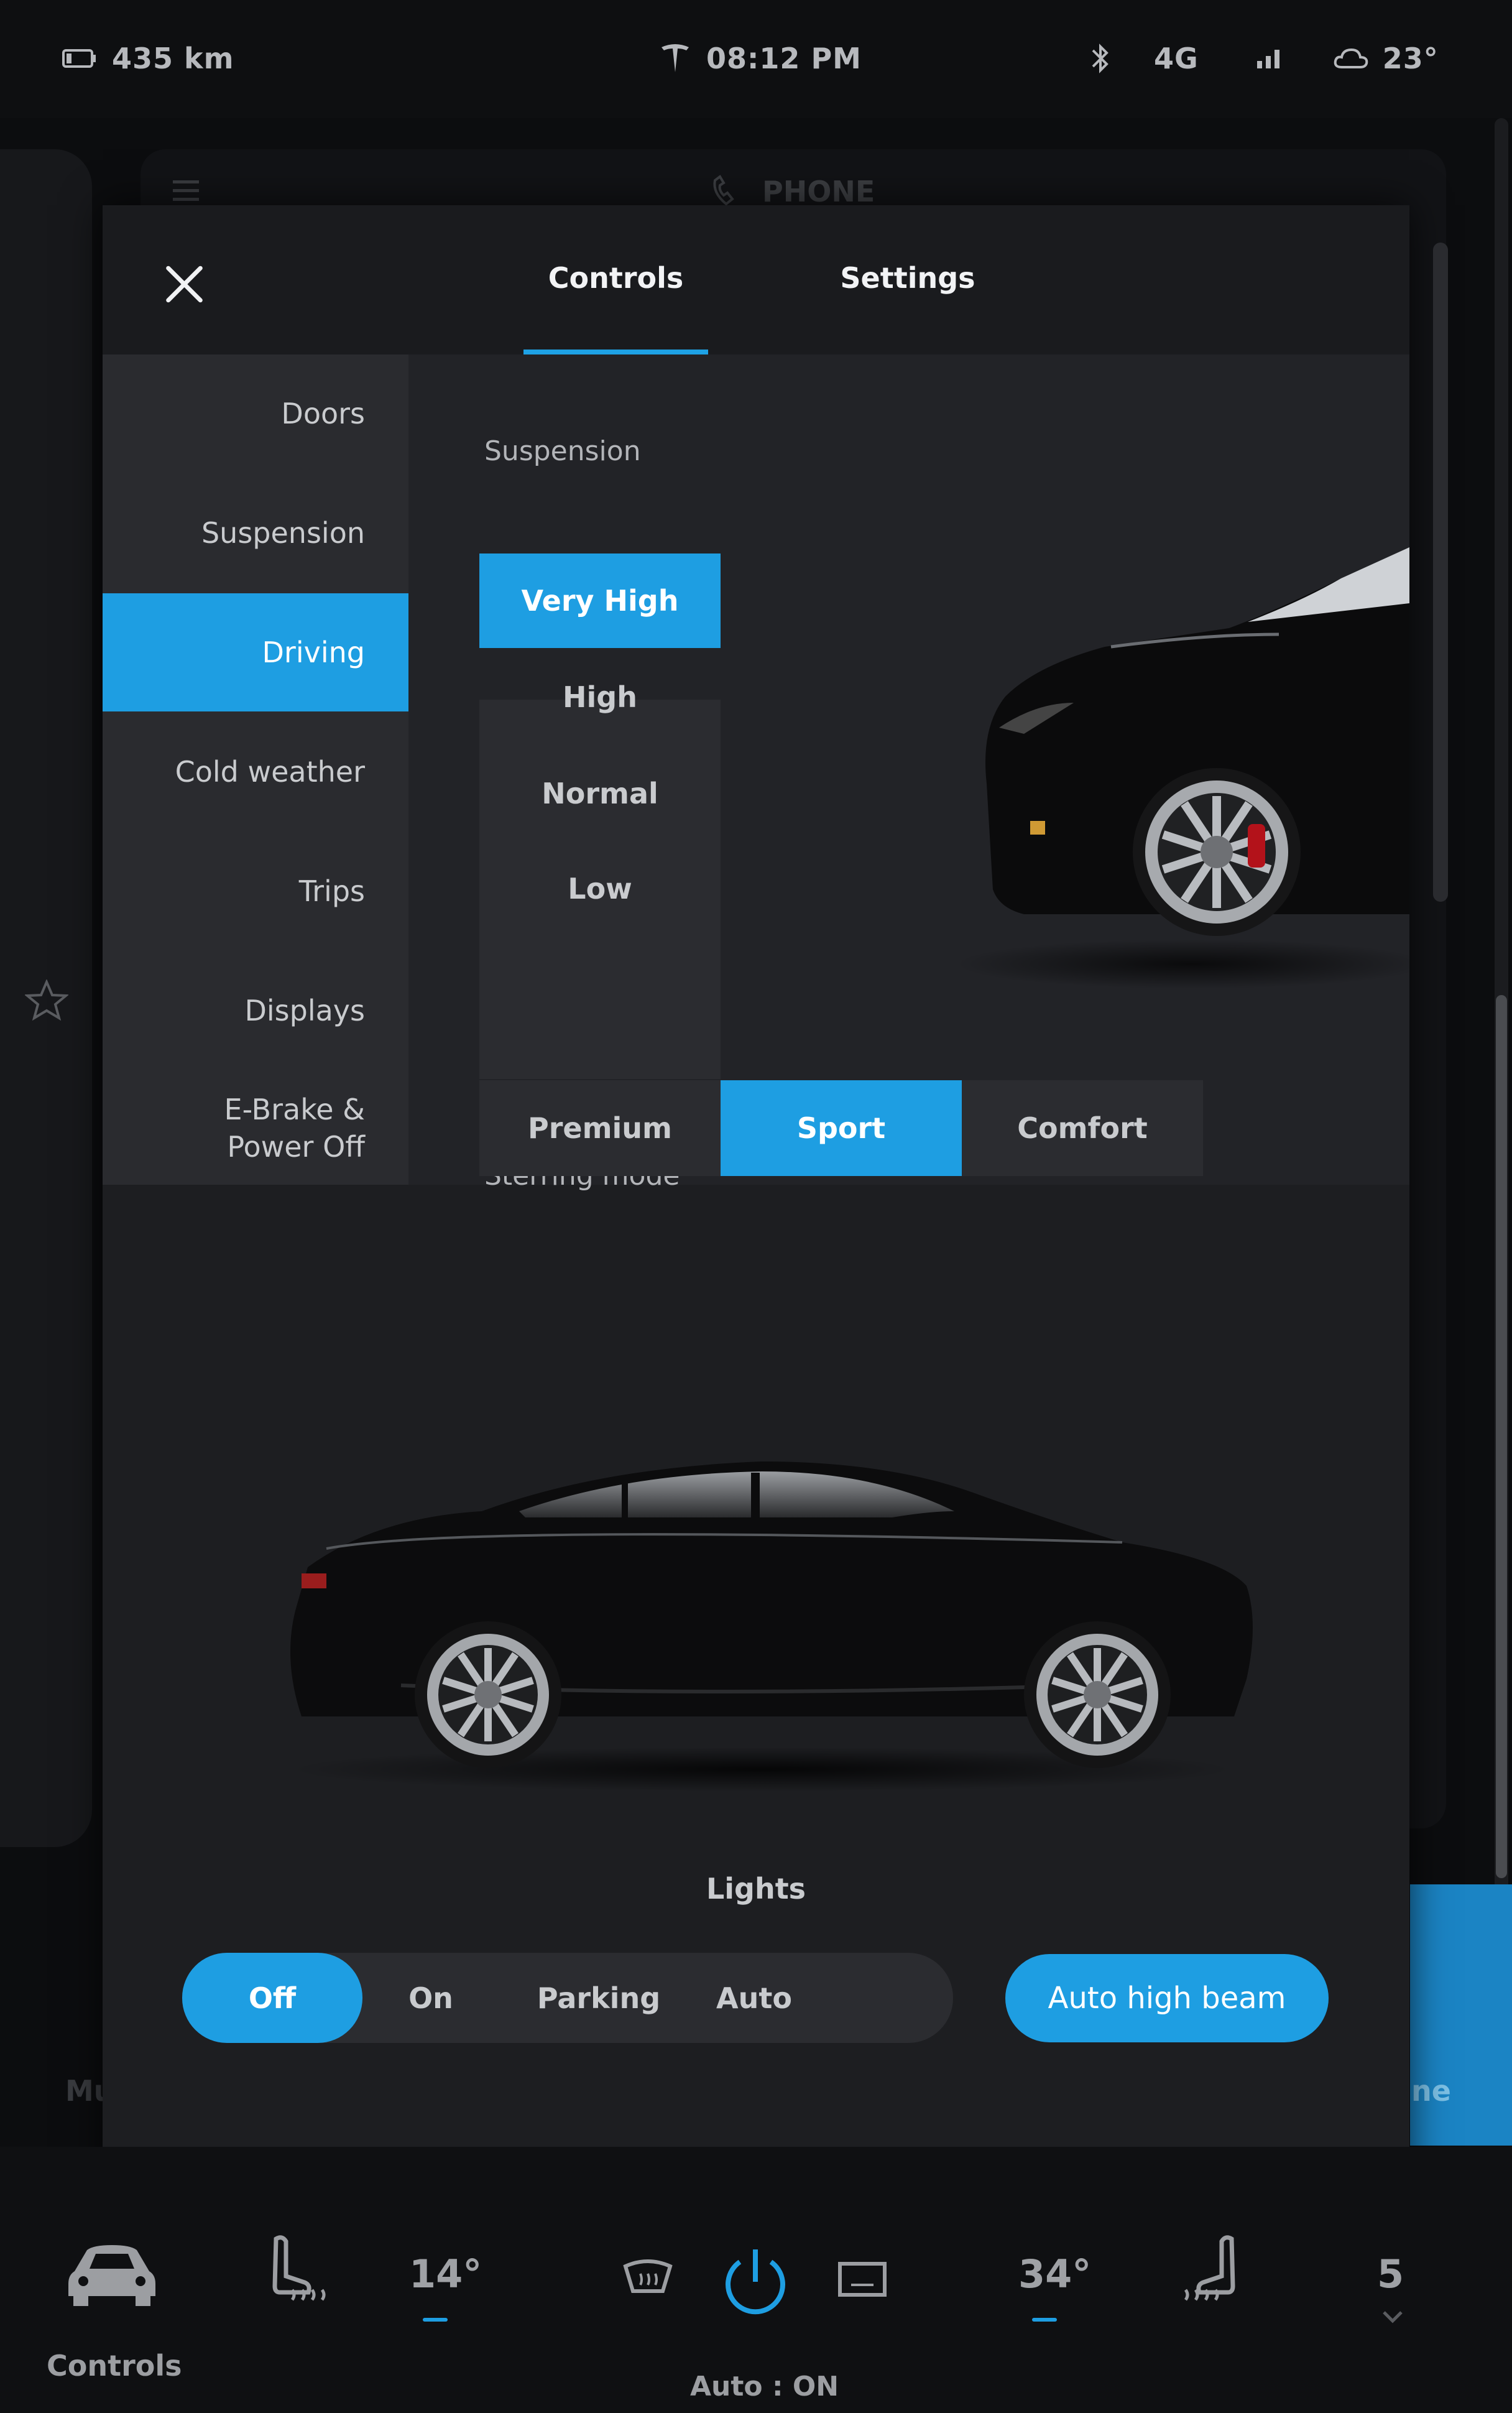 The height and width of the screenshot is (2413, 1512). I want to click on status-bar: 435 km 08:12 PM 4G 23°, so click(756, 59).